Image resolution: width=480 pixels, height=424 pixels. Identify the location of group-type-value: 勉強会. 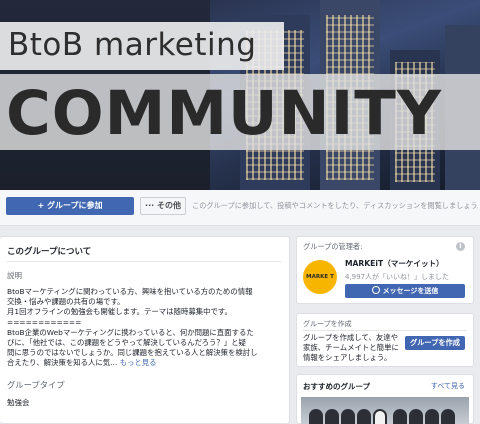
(18, 402).